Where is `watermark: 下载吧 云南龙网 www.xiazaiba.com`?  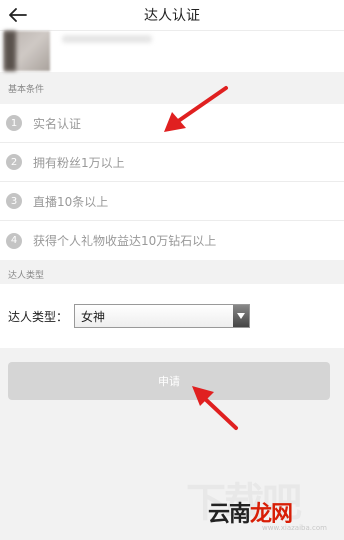 watermark: 下载吧 云南龙网 www.xiazaiba.com is located at coordinates (258, 503).